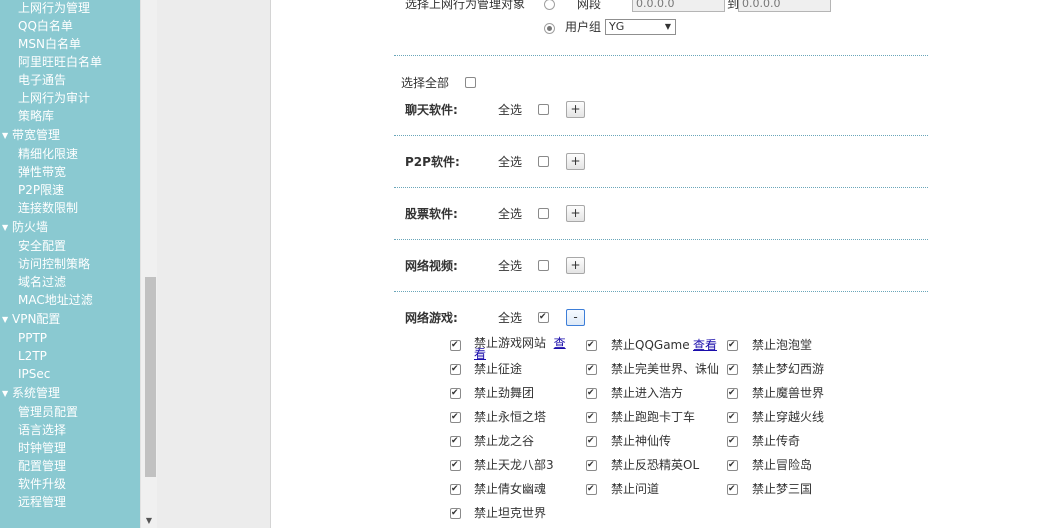 The height and width of the screenshot is (528, 1053). I want to click on game-label: 禁止进入浩方, so click(647, 393).